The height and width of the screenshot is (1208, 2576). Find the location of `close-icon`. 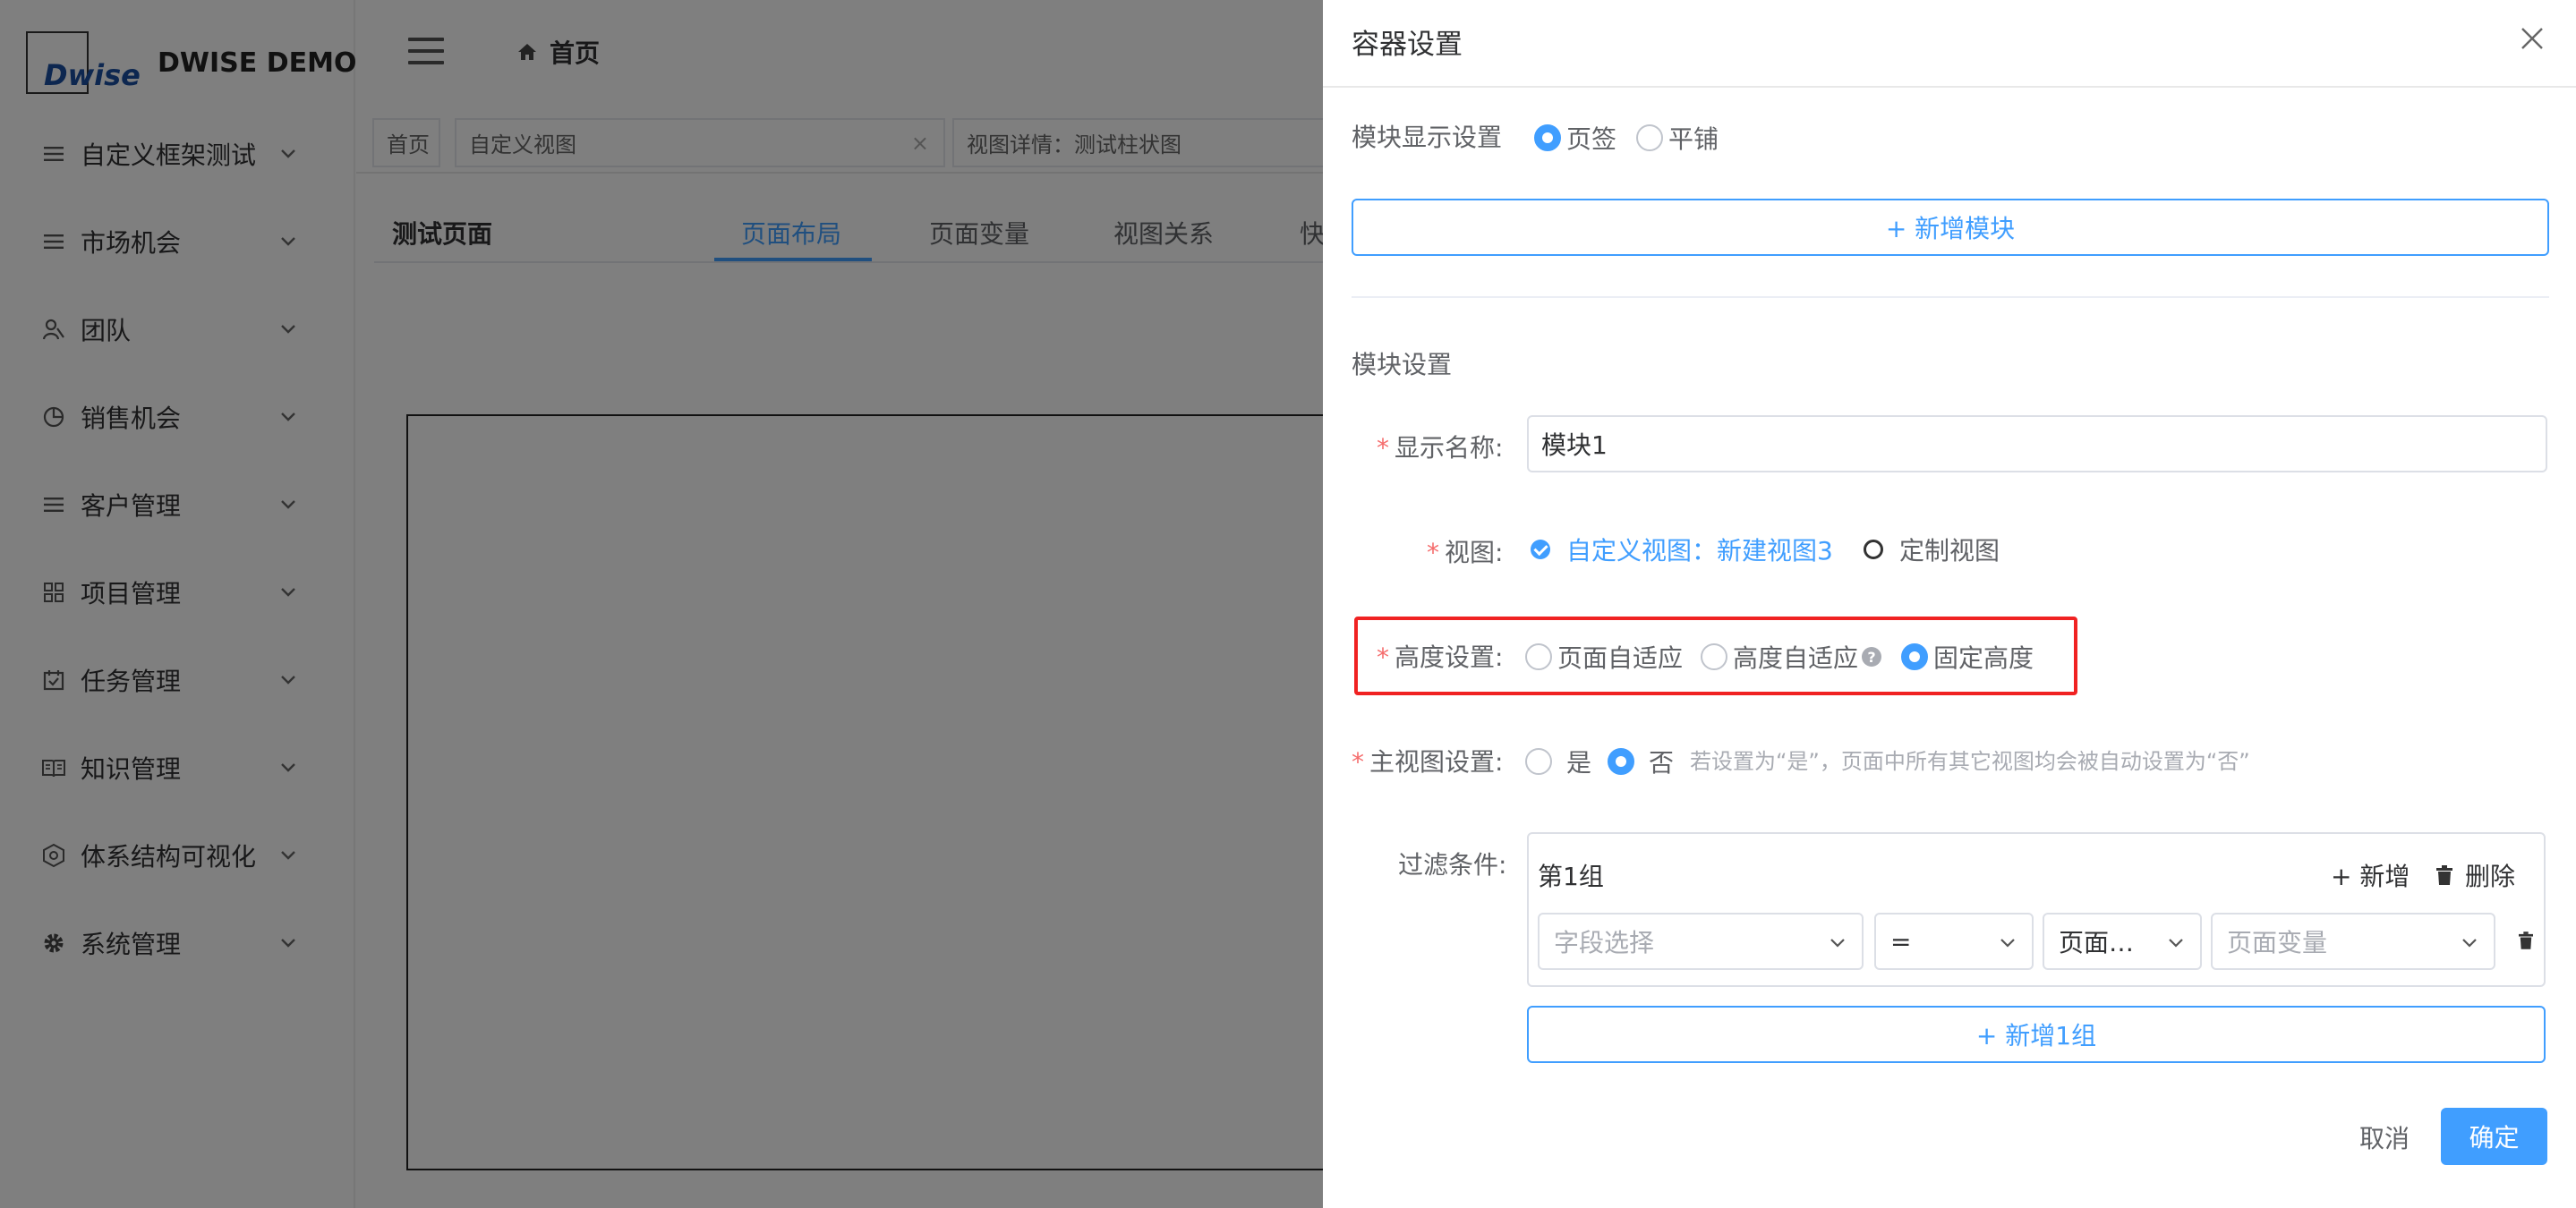

close-icon is located at coordinates (2532, 39).